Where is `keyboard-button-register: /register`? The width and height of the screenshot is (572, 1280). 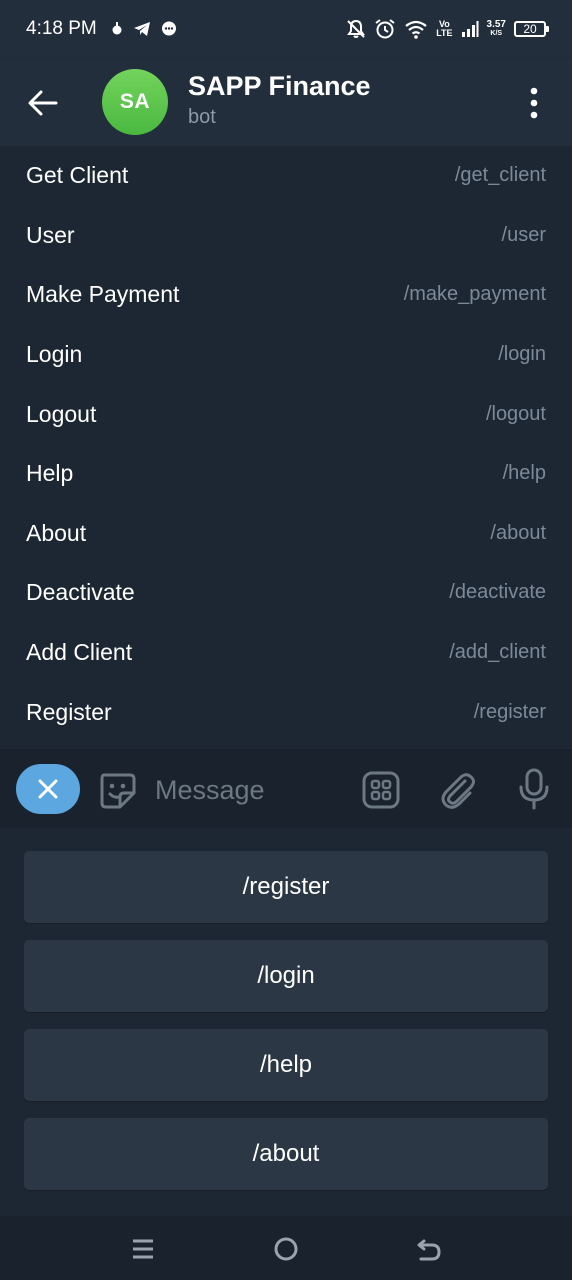 keyboard-button-register: /register is located at coordinates (286, 887).